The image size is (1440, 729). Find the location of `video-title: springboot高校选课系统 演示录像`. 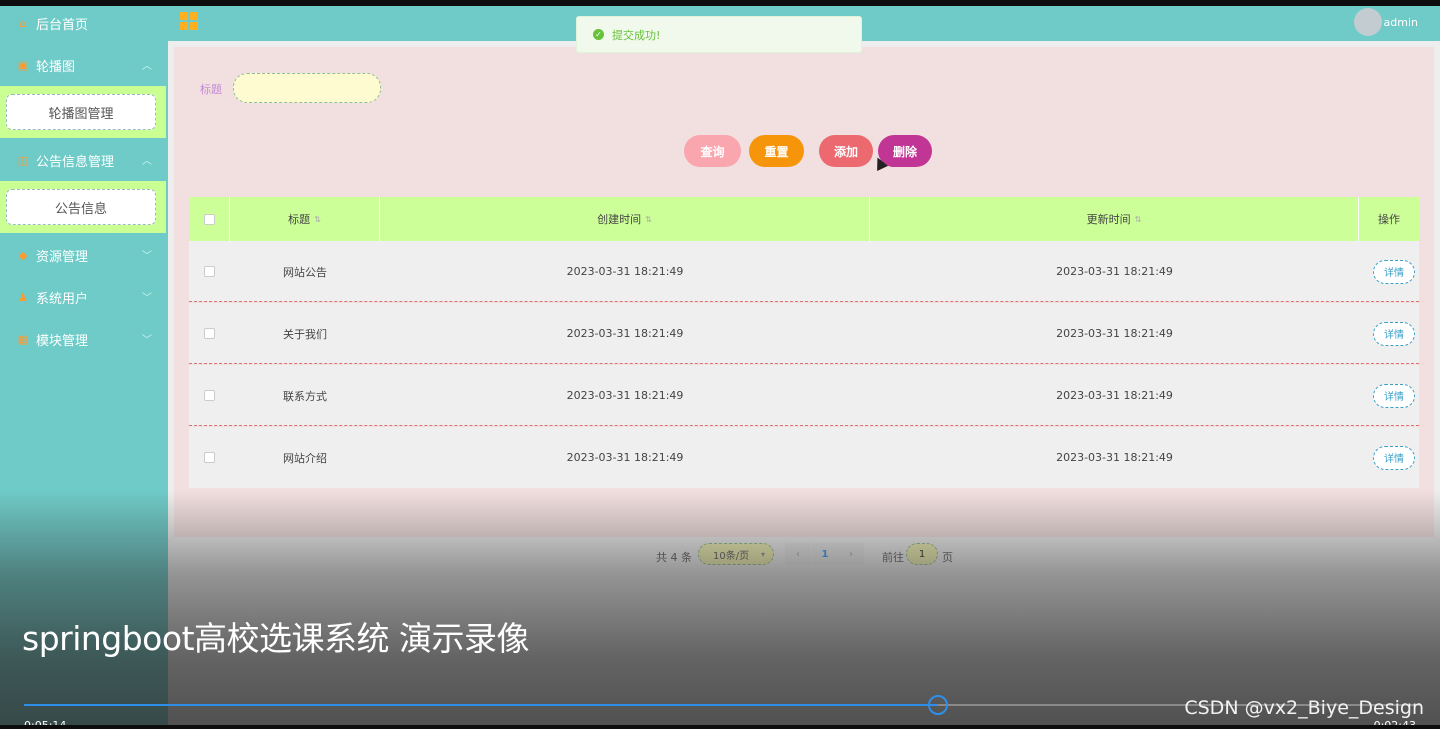

video-title: springboot高校选课系统 演示录像 is located at coordinates (276, 638).